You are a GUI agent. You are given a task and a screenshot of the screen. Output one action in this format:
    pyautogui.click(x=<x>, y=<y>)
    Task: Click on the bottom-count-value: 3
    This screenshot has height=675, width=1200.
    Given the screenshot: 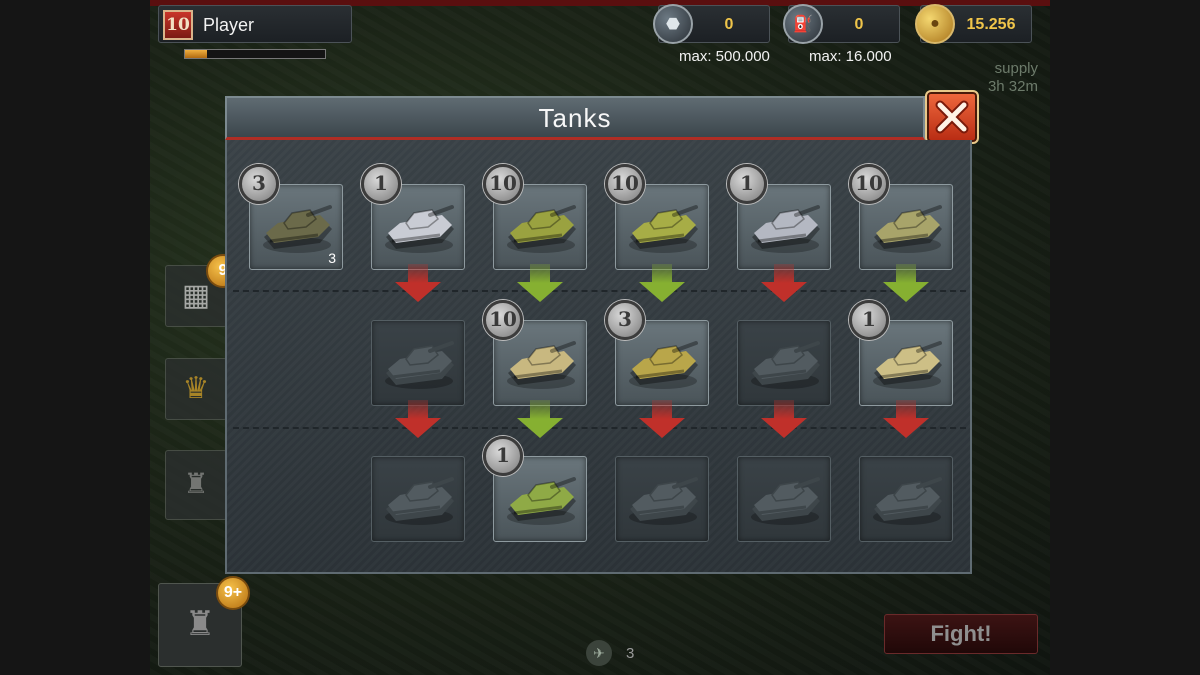 What is the action you would take?
    pyautogui.click(x=630, y=653)
    